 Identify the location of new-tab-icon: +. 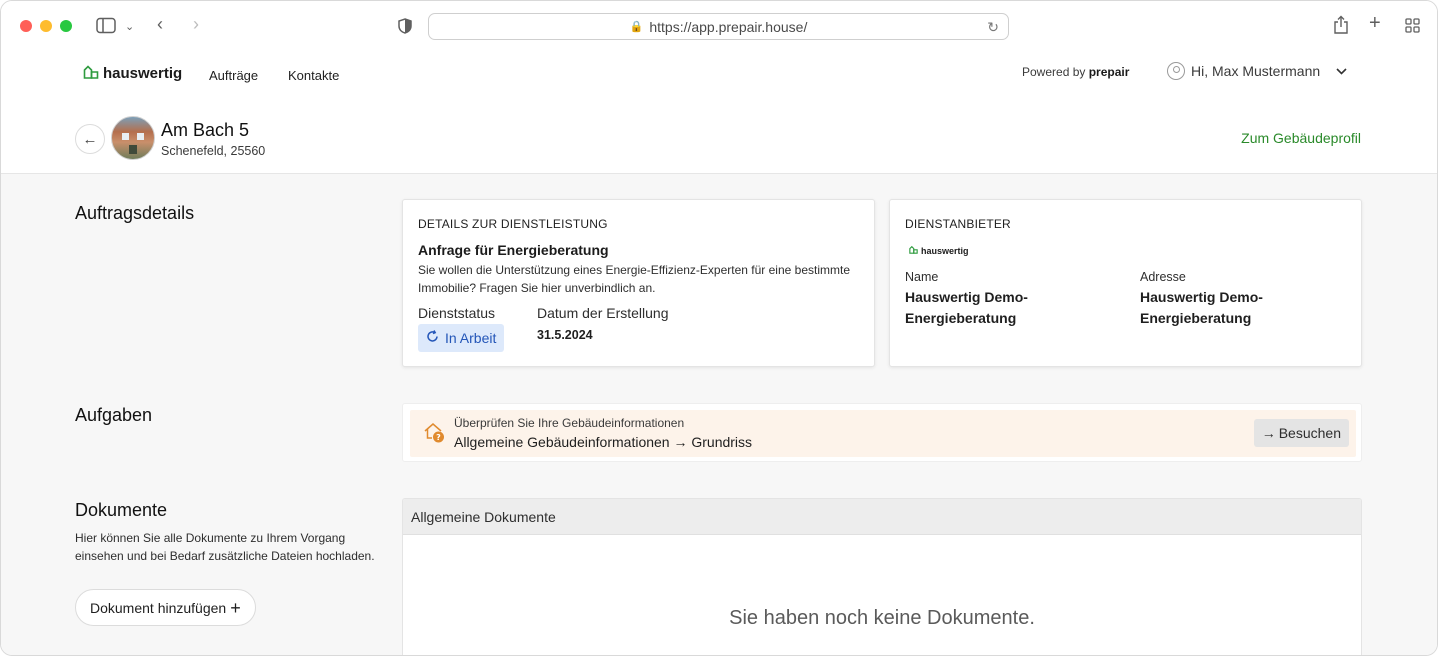
(1375, 23).